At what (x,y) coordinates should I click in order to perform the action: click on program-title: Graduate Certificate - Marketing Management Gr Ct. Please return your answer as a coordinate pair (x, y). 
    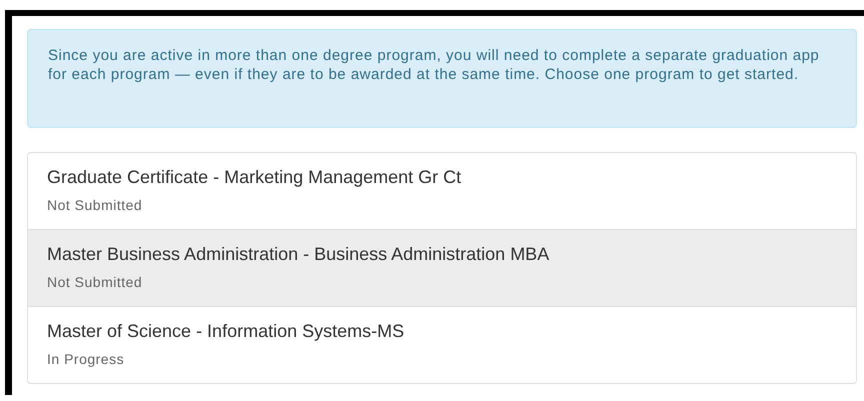
    Looking at the image, I should click on (254, 177).